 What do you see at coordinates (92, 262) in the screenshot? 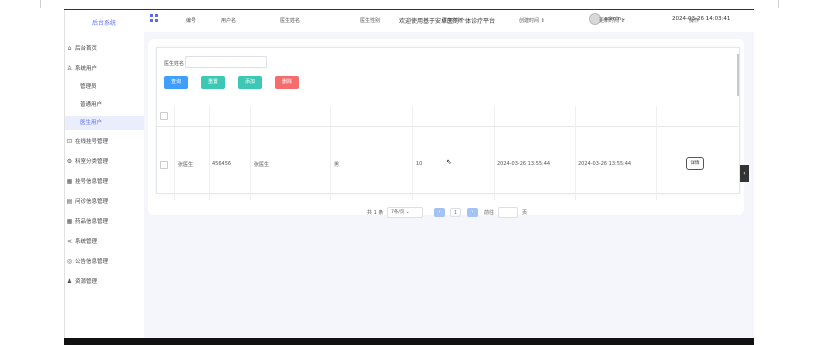
I see `sidebar-item-label: 公告信息管理` at bounding box center [92, 262].